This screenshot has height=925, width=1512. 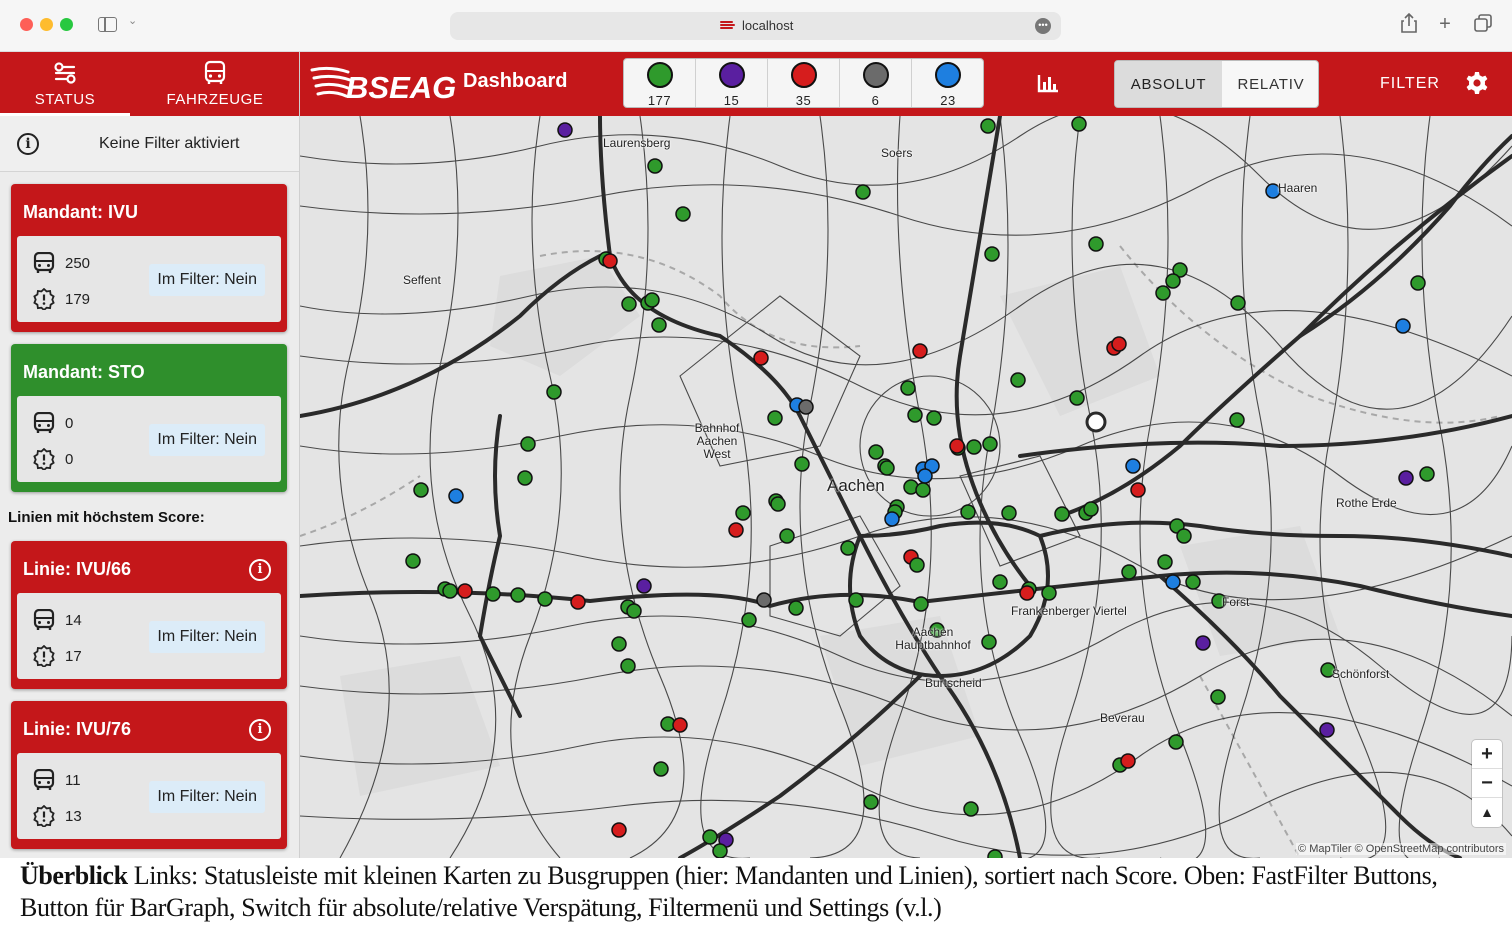 I want to click on compass-reset-button: ▲, so click(x=1487, y=812).